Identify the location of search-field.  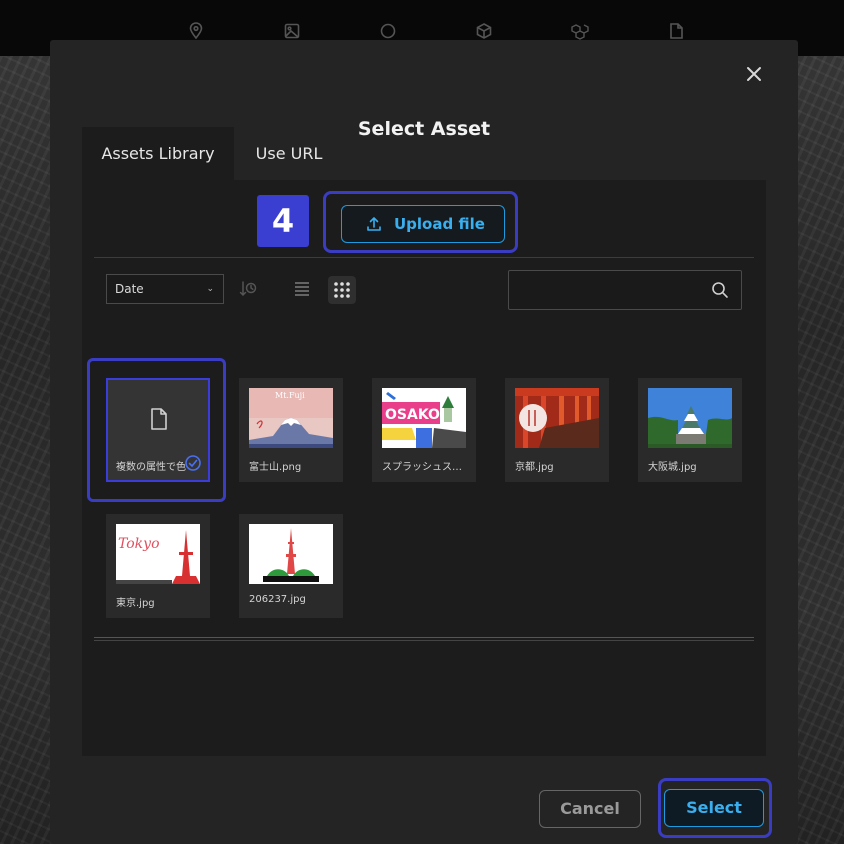
(625, 290).